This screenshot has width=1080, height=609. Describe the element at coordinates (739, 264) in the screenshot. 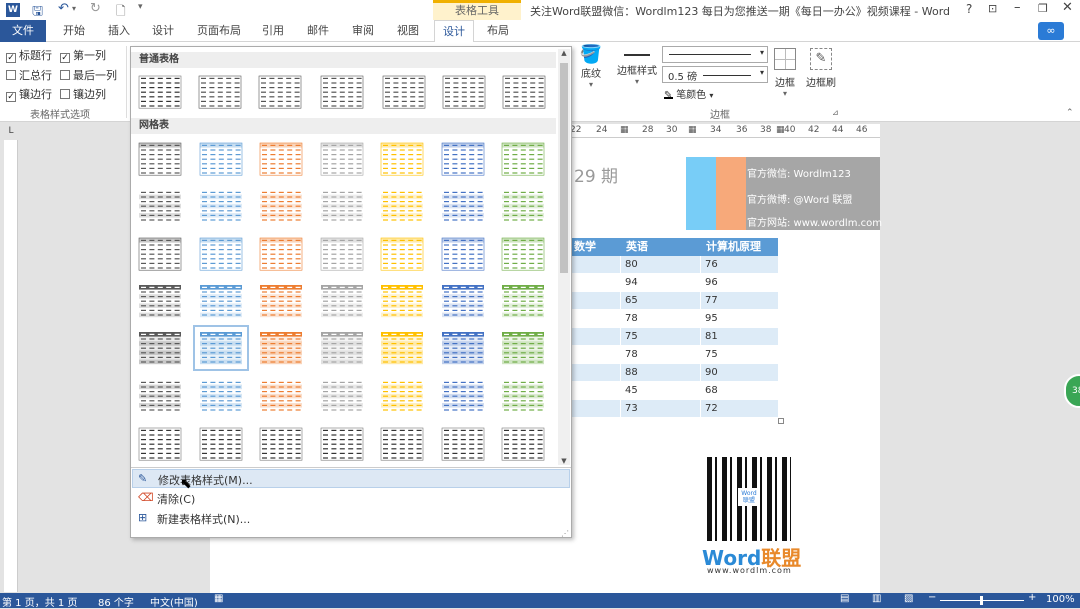

I see `cell-cs: 76` at that location.